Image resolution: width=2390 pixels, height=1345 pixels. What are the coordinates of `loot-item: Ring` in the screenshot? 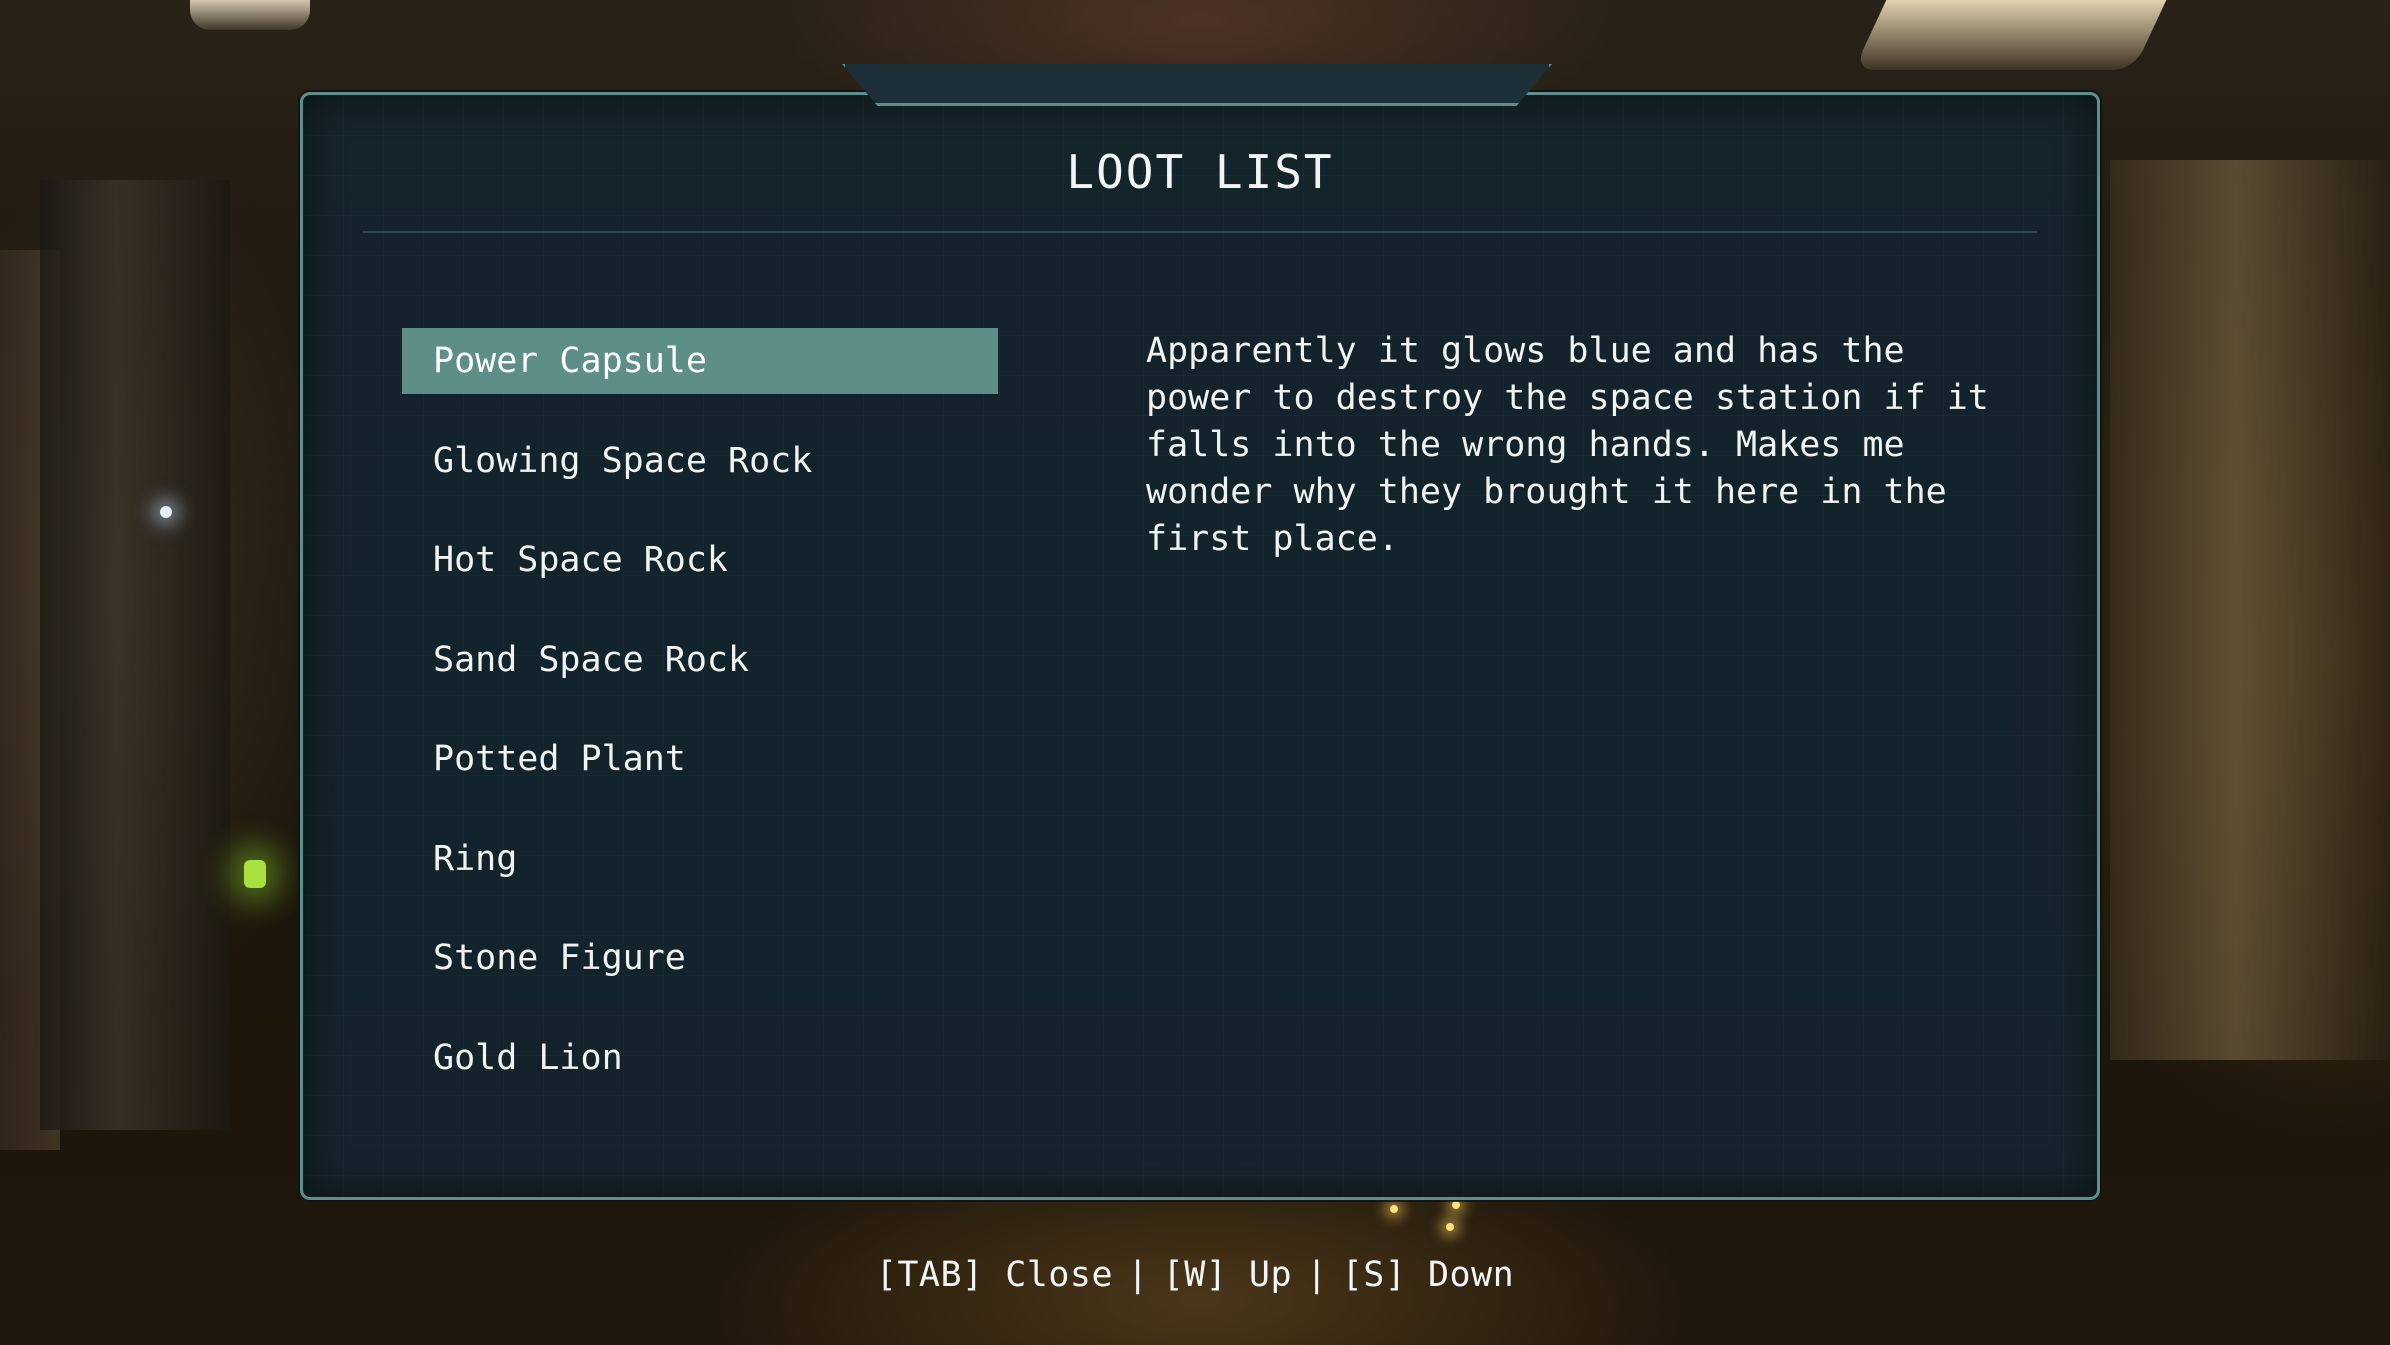 It's located at (700, 859).